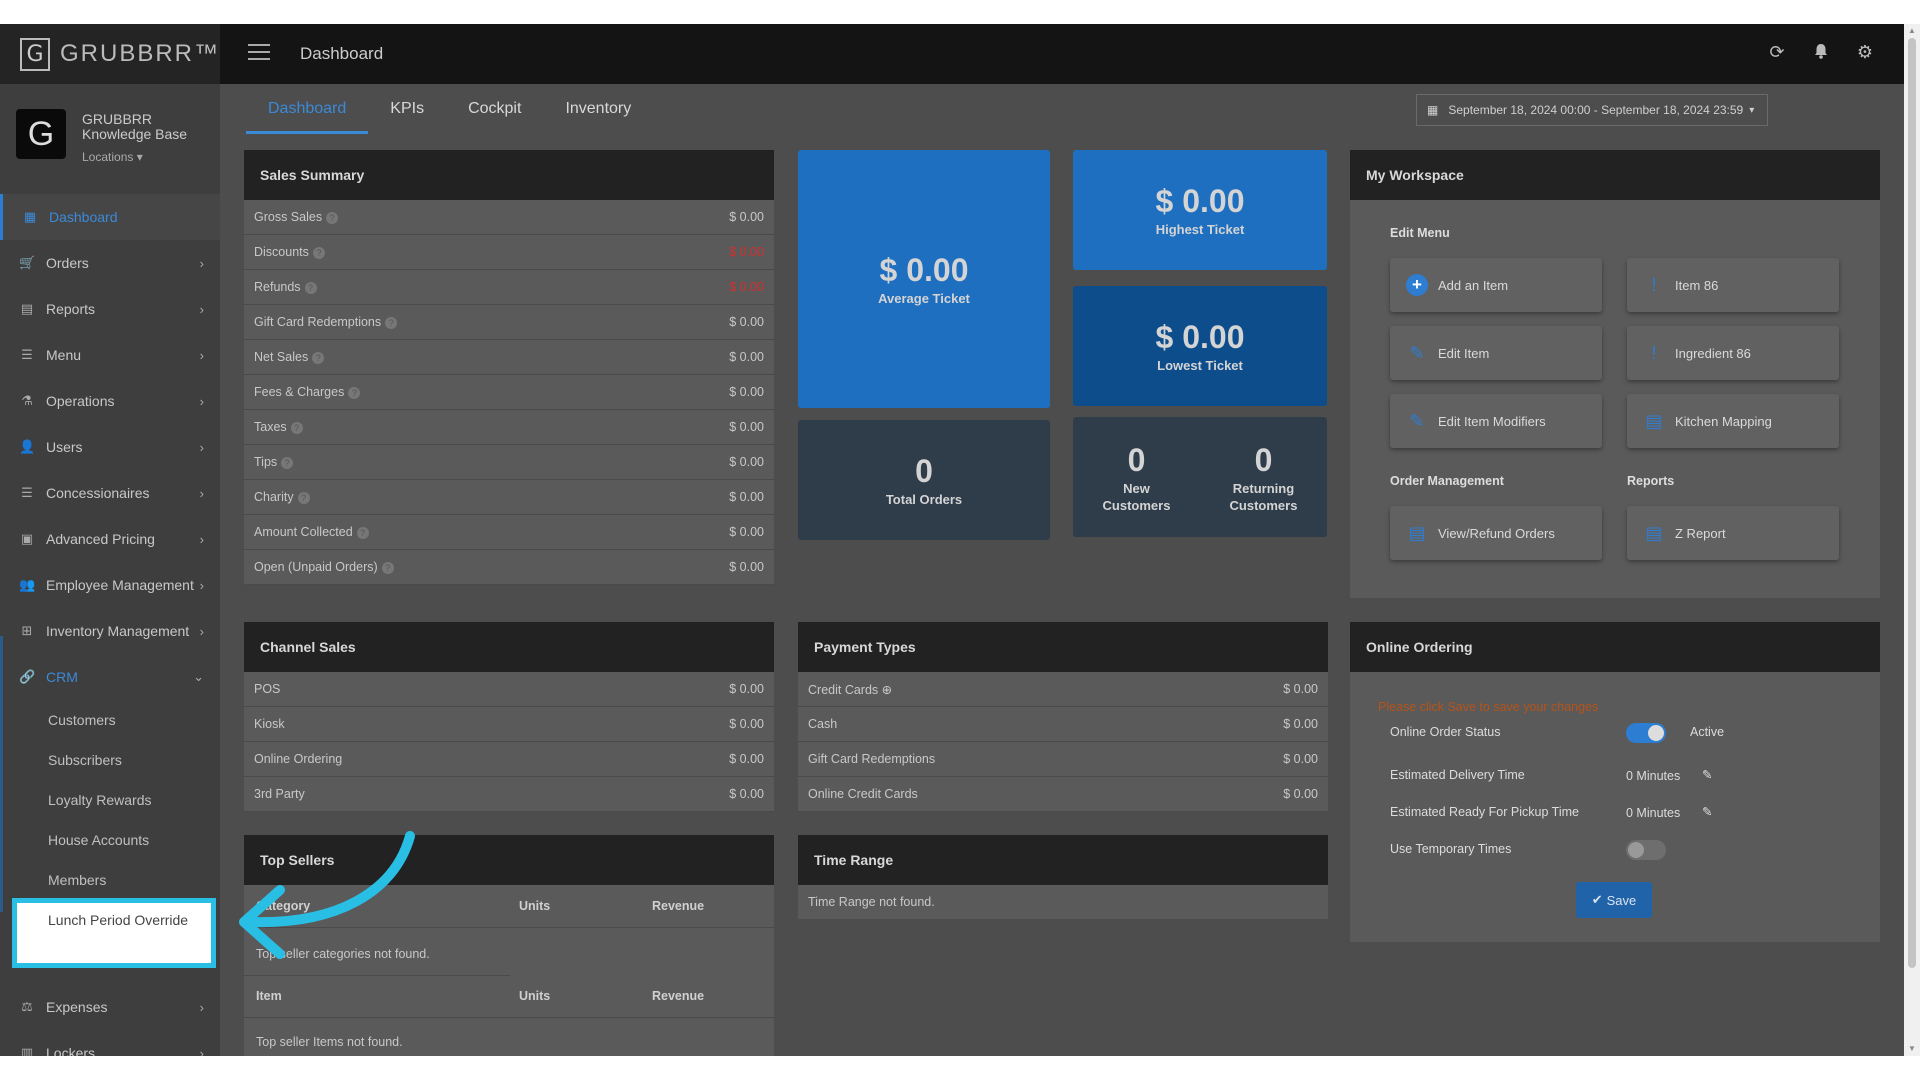 The height and width of the screenshot is (1080, 1920). Describe the element at coordinates (110, 447) in the screenshot. I see `sidebar-item-users: 👤 Users ›` at that location.